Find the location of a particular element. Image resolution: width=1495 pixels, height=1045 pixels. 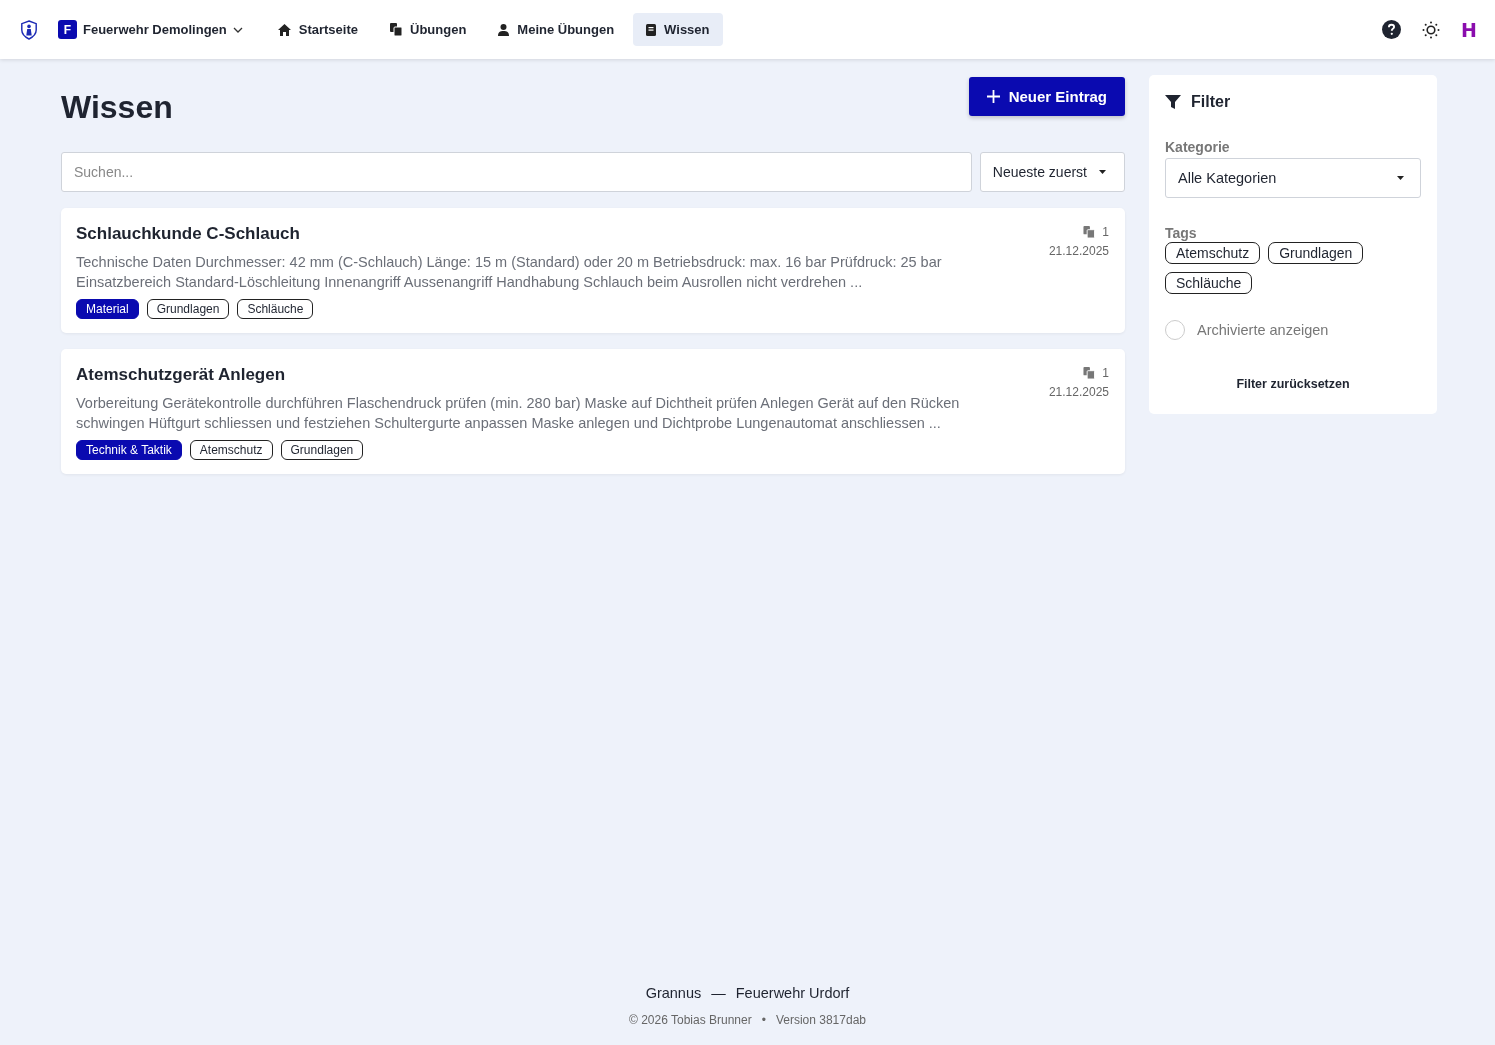

new-entry-button: Neuer Eintrag is located at coordinates (1046, 96).